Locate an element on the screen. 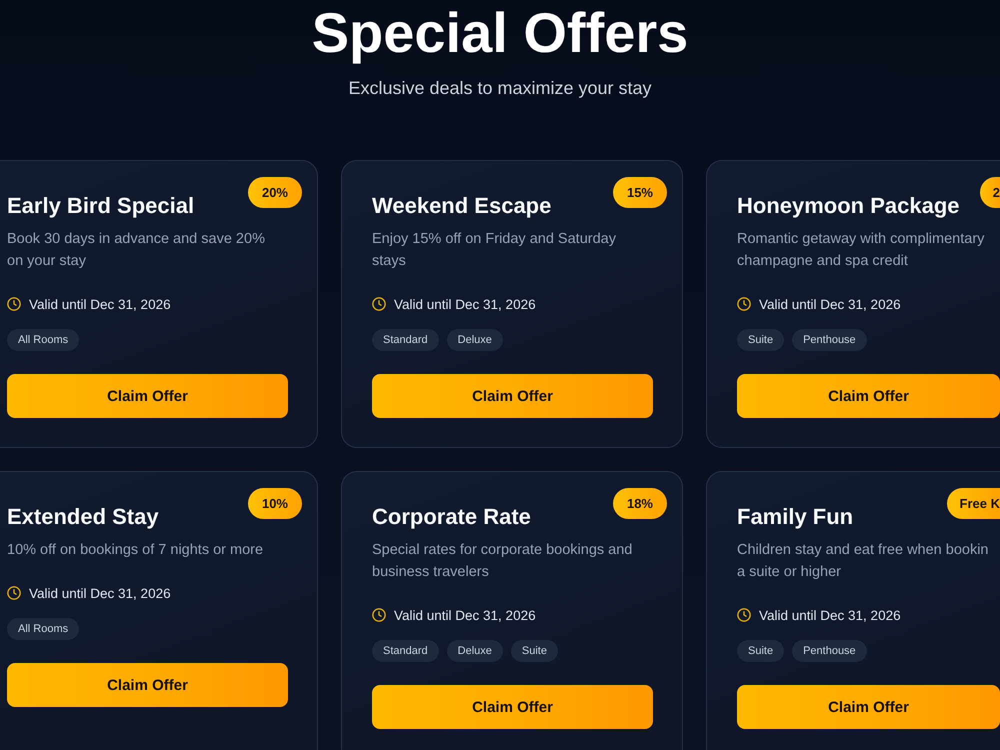 This screenshot has height=750, width=1000. discount-badge: 2 is located at coordinates (990, 192).